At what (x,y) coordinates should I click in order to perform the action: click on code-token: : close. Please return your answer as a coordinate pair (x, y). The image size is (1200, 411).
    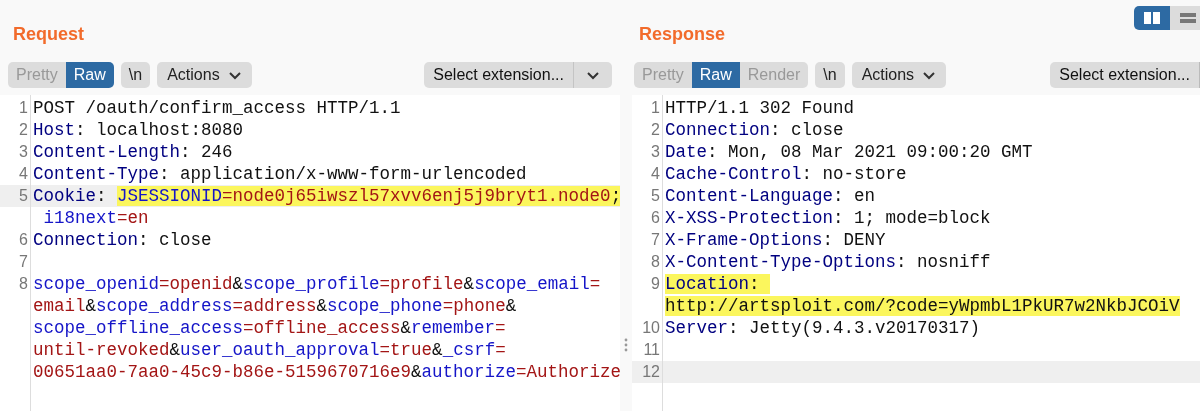
    Looking at the image, I should click on (175, 240).